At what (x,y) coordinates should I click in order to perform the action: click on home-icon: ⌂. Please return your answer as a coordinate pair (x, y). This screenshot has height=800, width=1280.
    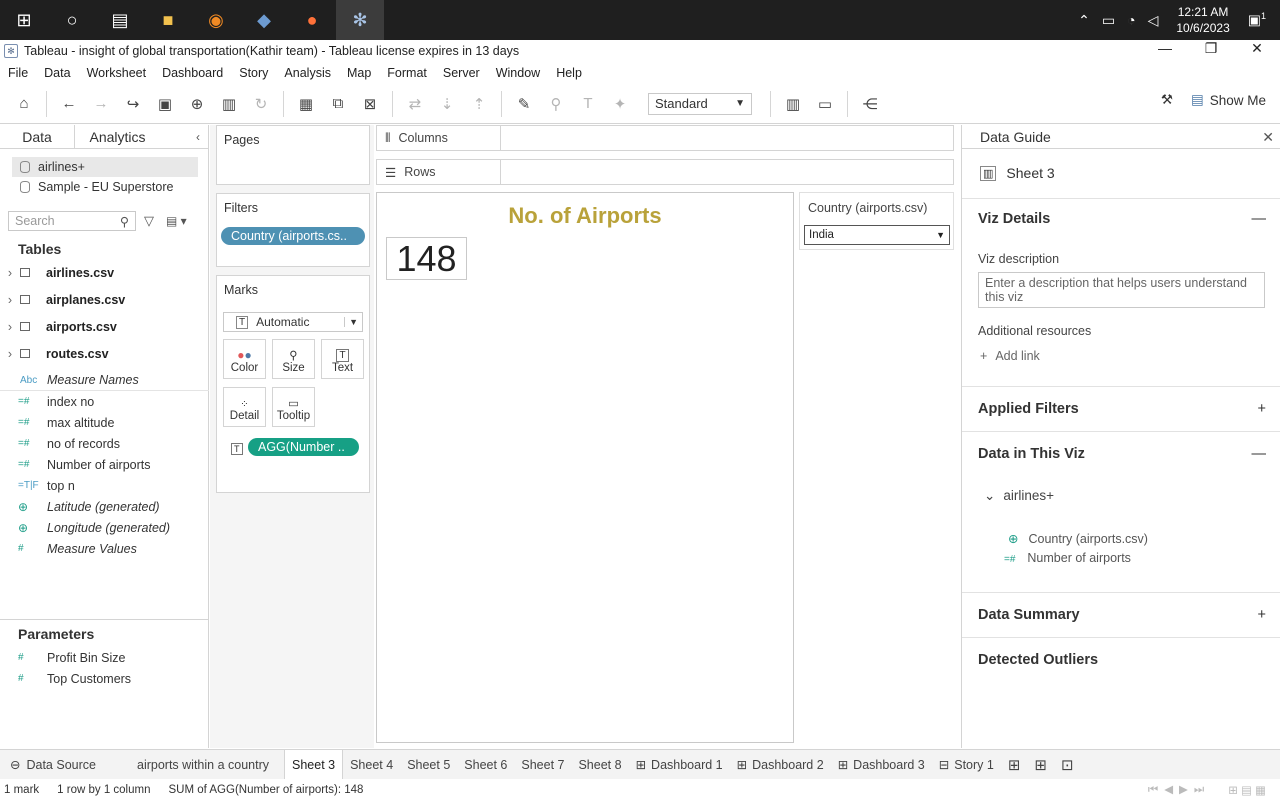
    Looking at the image, I should click on (24, 104).